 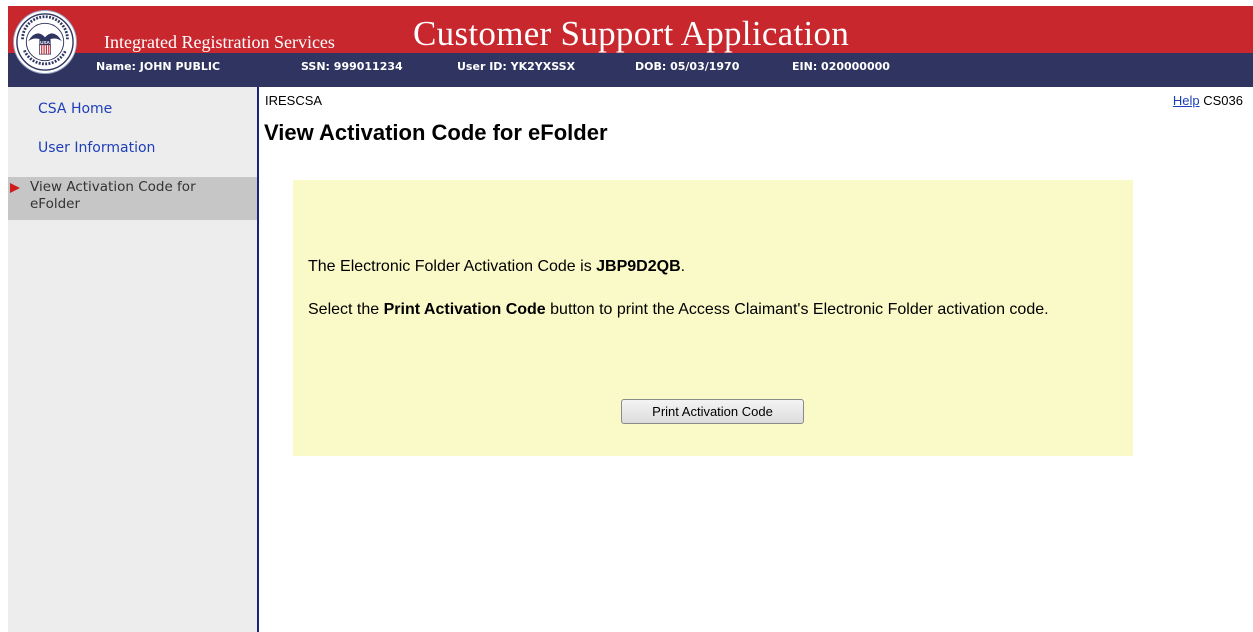 What do you see at coordinates (712, 411) in the screenshot?
I see `print-activation-code-button: Print Activation Code` at bounding box center [712, 411].